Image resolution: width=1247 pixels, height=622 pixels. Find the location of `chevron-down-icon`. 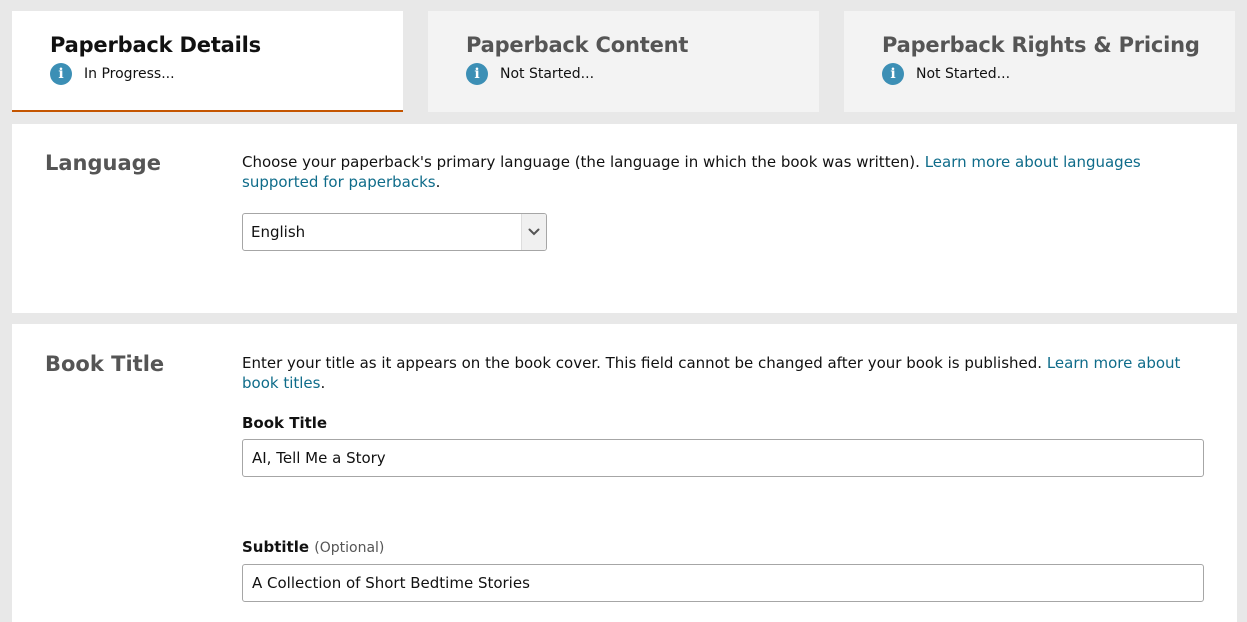

chevron-down-icon is located at coordinates (533, 232).